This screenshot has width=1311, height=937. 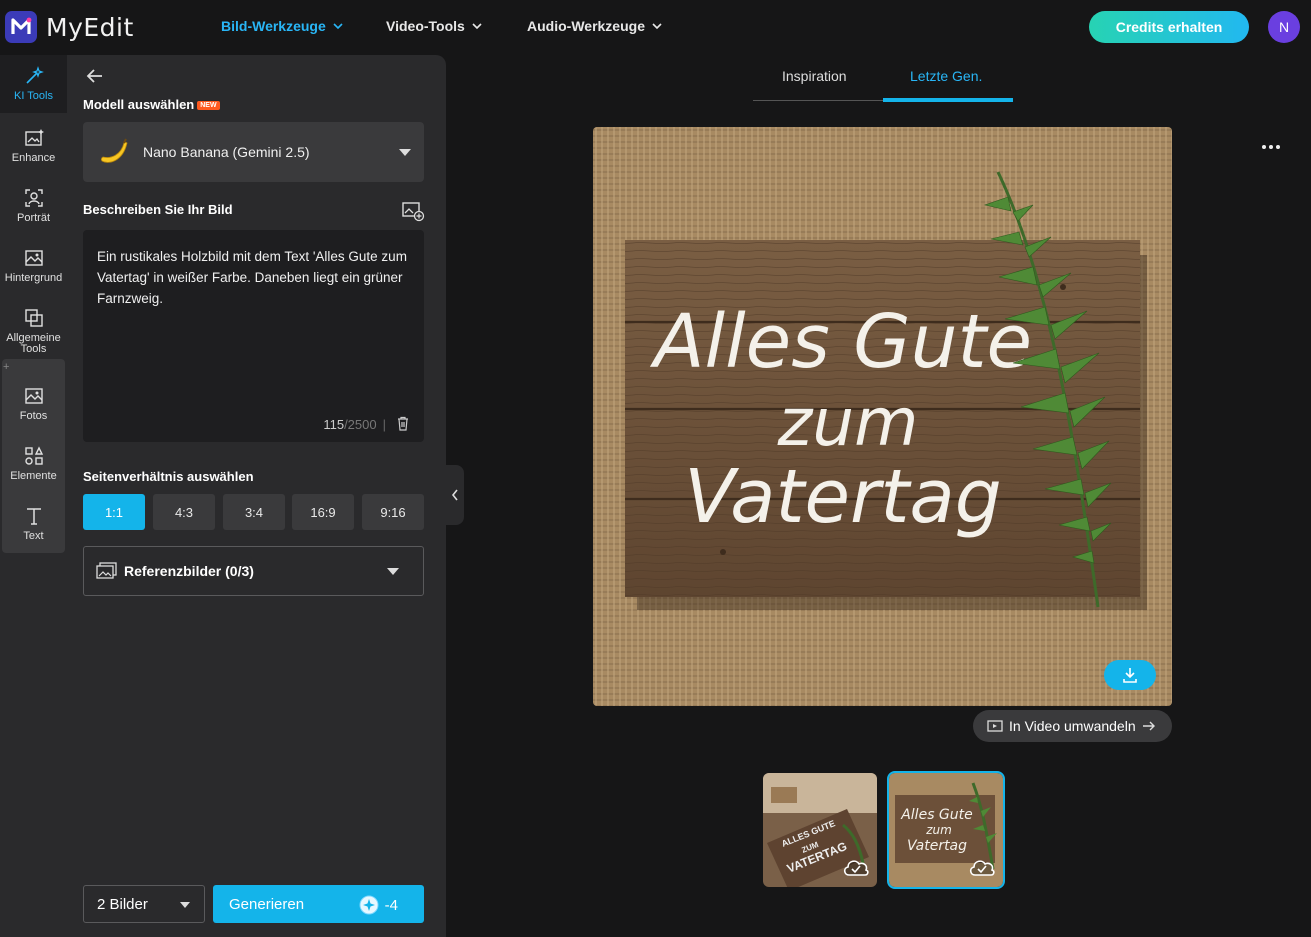 I want to click on nav-video-tools: Video-Tools, so click(x=434, y=26).